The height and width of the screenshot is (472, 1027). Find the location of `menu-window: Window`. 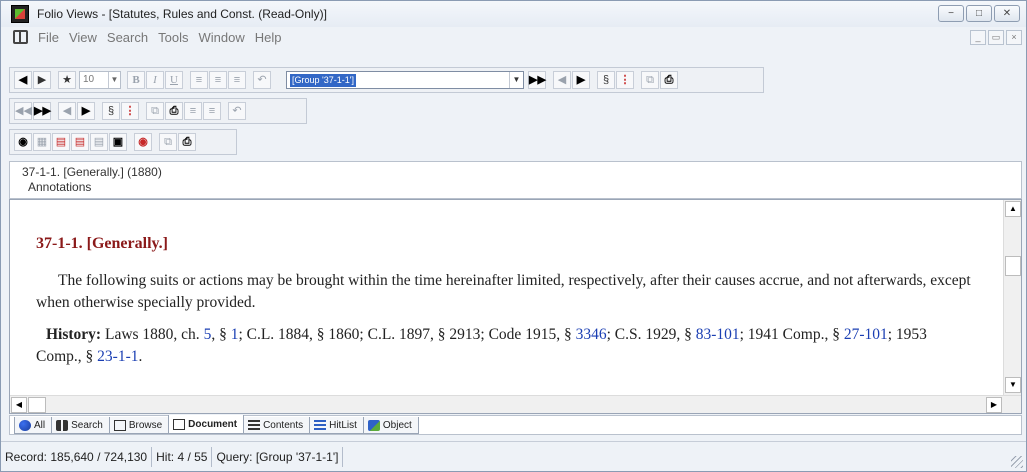

menu-window: Window is located at coordinates (221, 37).